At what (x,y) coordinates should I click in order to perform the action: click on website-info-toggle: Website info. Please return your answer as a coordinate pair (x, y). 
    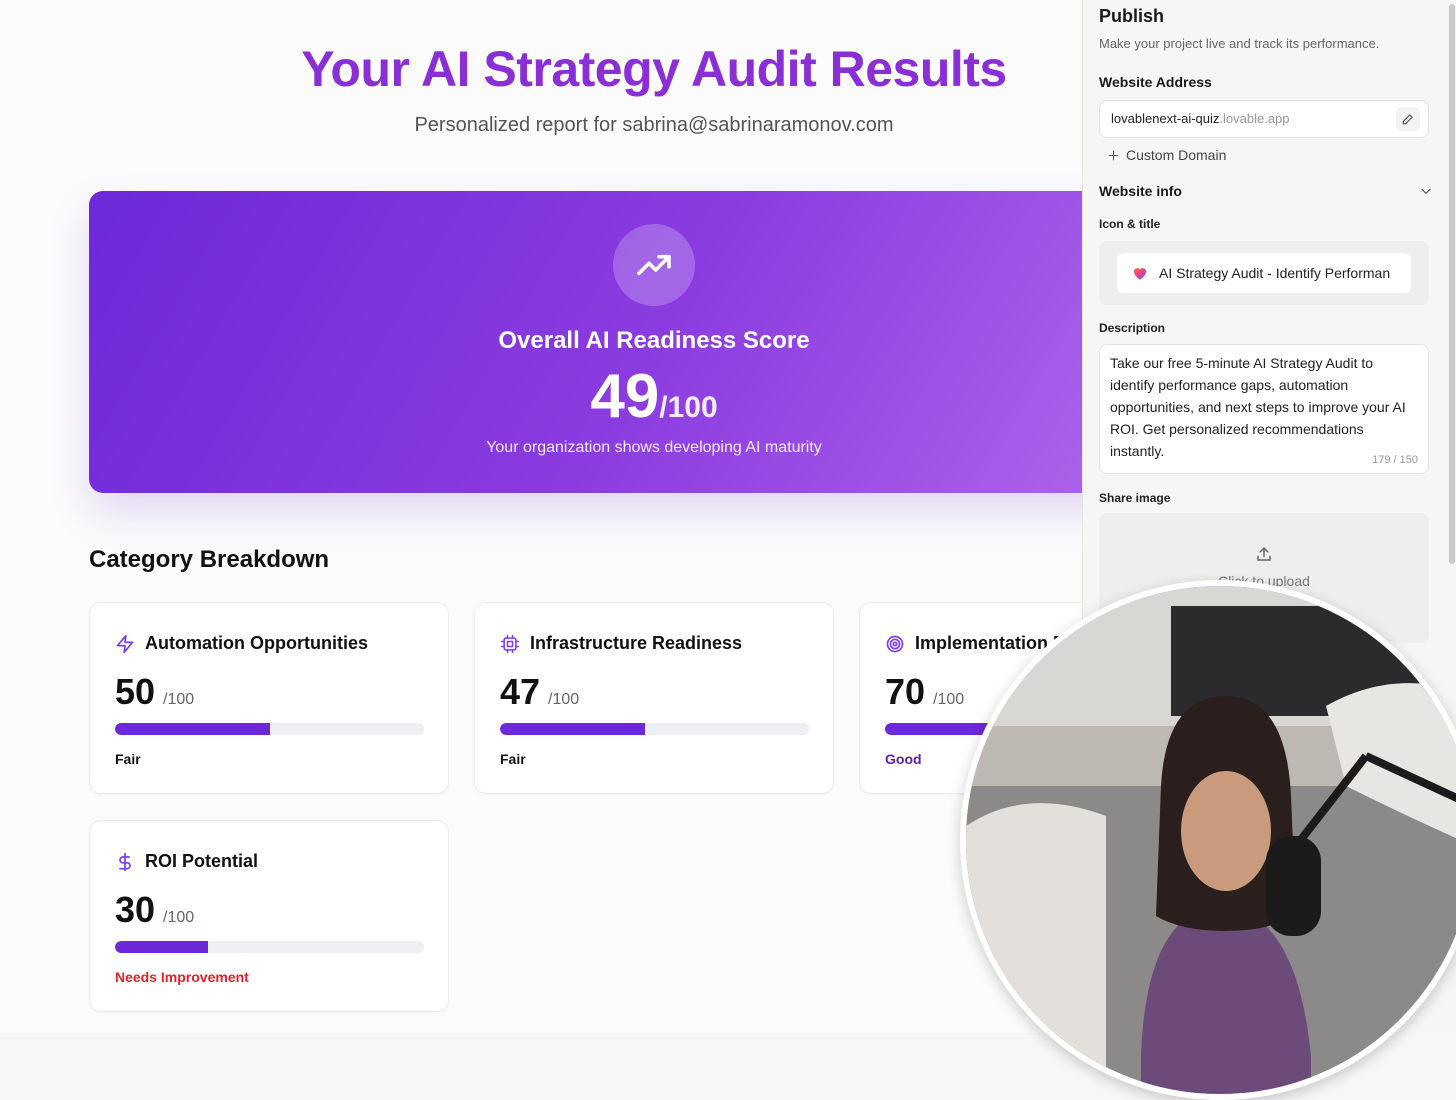
    Looking at the image, I should click on (1140, 191).